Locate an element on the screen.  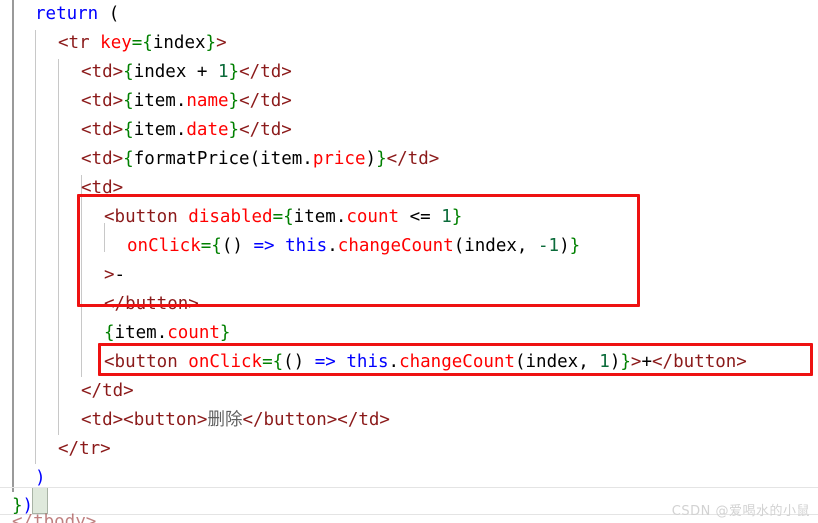
token-tag-tr-close: </tr> is located at coordinates (84, 449).